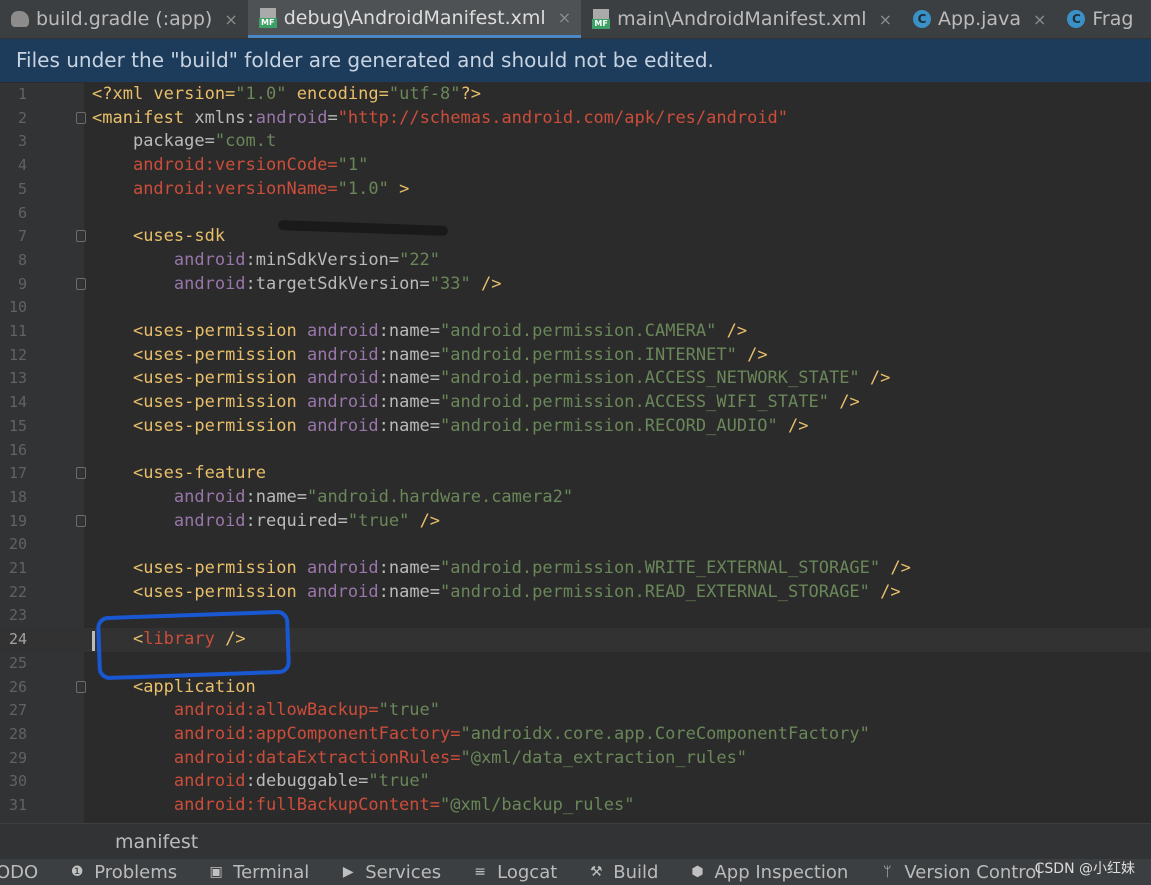 This screenshot has height=885, width=1151. I want to click on code-line: 26 <application, so click(575, 688).